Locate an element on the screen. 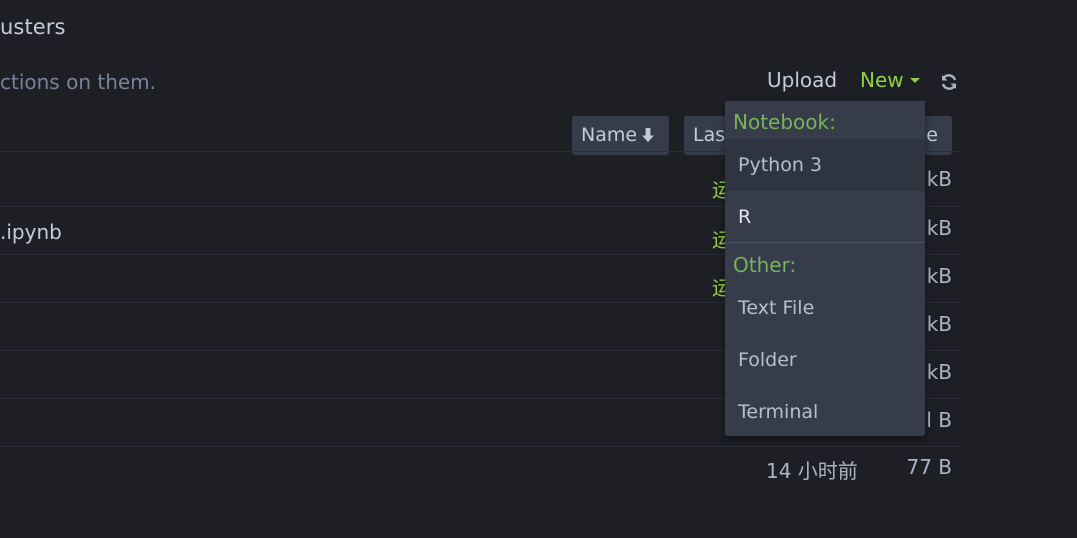 This screenshot has width=1077, height=538. table-row: 14 小时前 77 B is located at coordinates (480, 470).